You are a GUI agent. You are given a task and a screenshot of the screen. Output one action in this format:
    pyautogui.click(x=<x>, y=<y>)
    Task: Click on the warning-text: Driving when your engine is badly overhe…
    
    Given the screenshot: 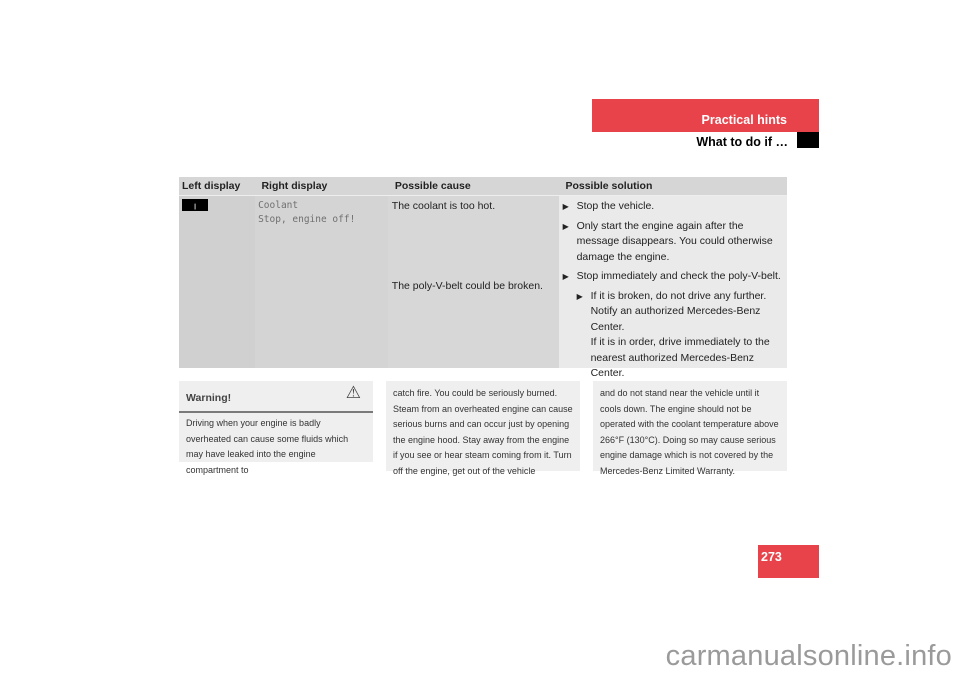 What is the action you would take?
    pyautogui.click(x=267, y=446)
    